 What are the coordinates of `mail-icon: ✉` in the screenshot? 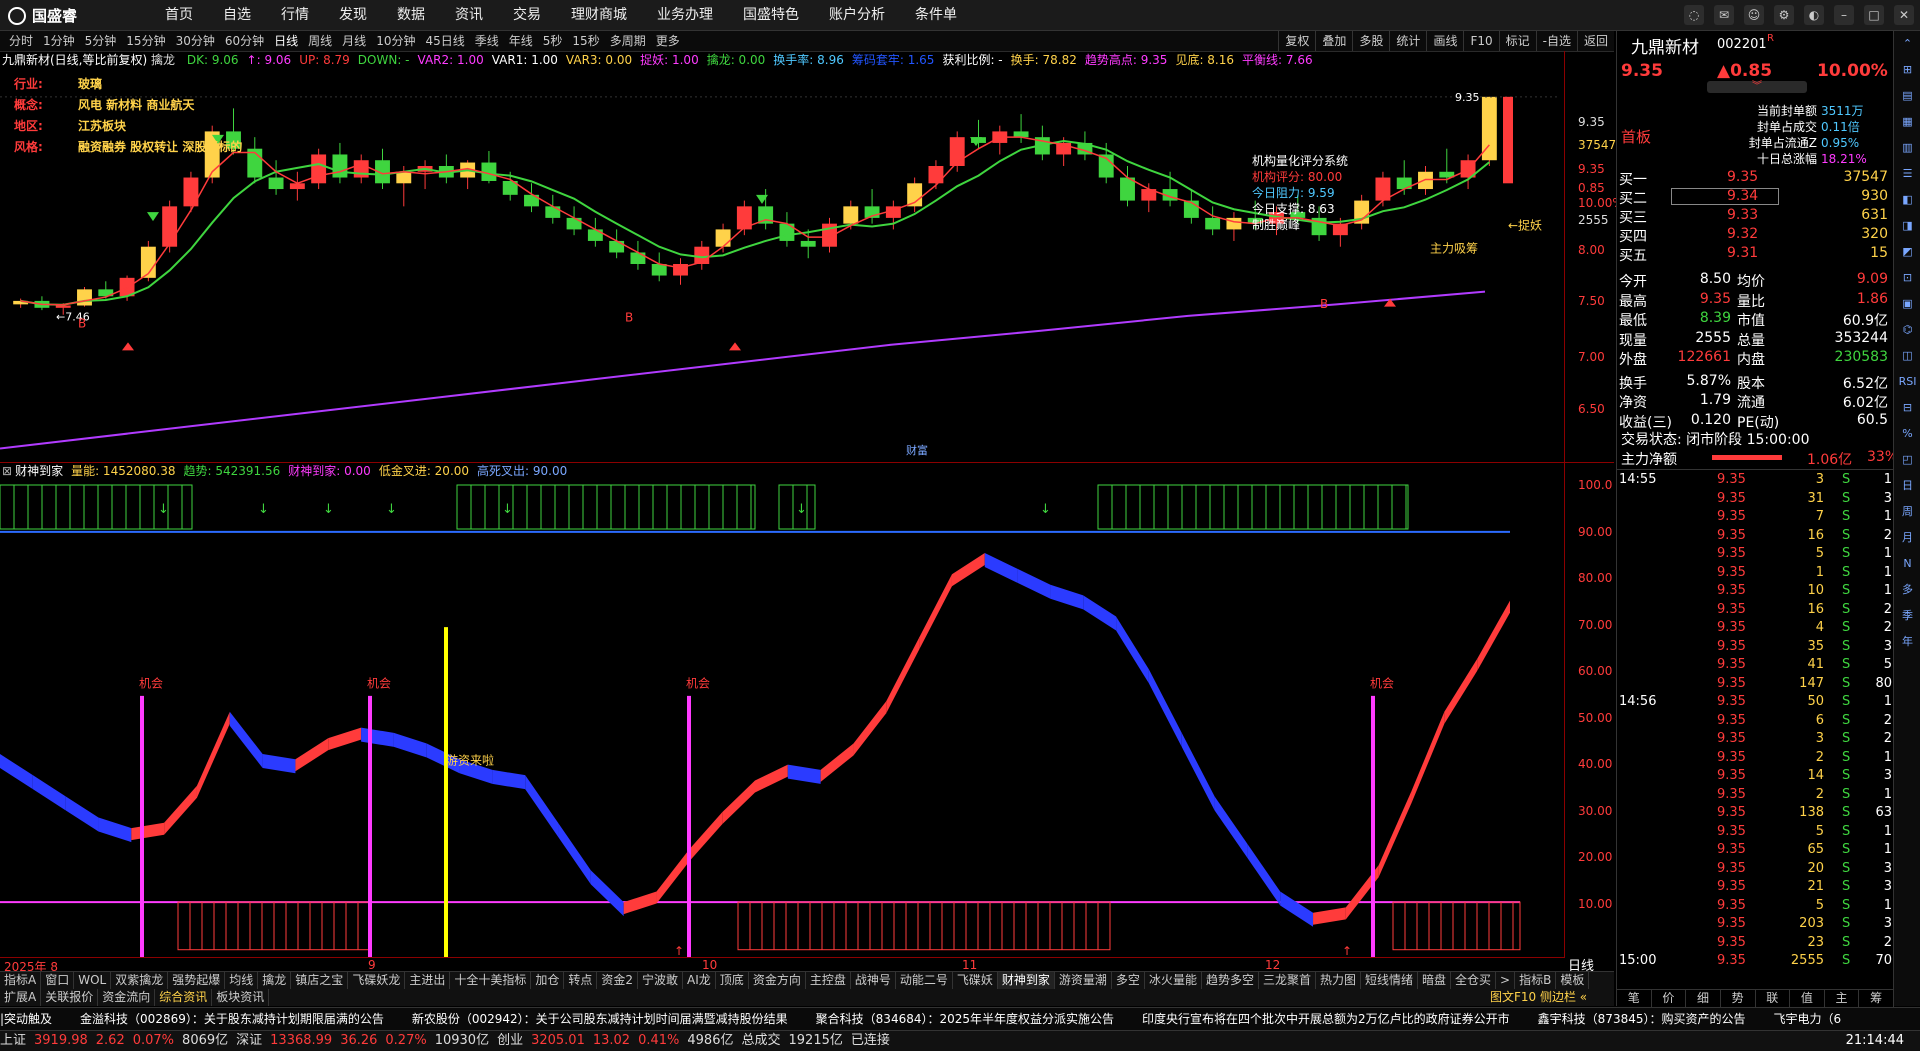 It's located at (1724, 15).